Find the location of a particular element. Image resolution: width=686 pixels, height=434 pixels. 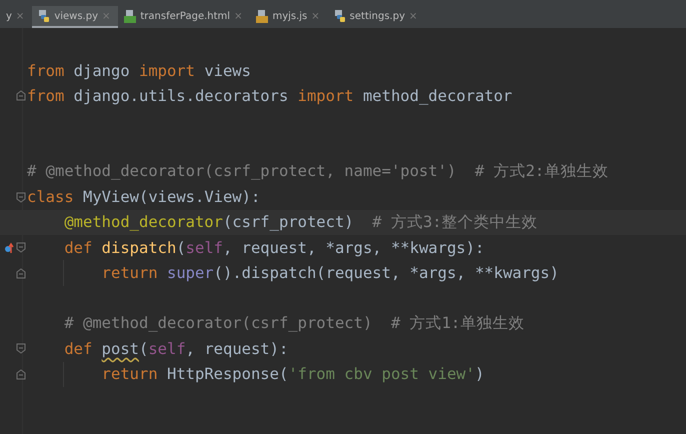

file-tab: settings.py × is located at coordinates (377, 17).